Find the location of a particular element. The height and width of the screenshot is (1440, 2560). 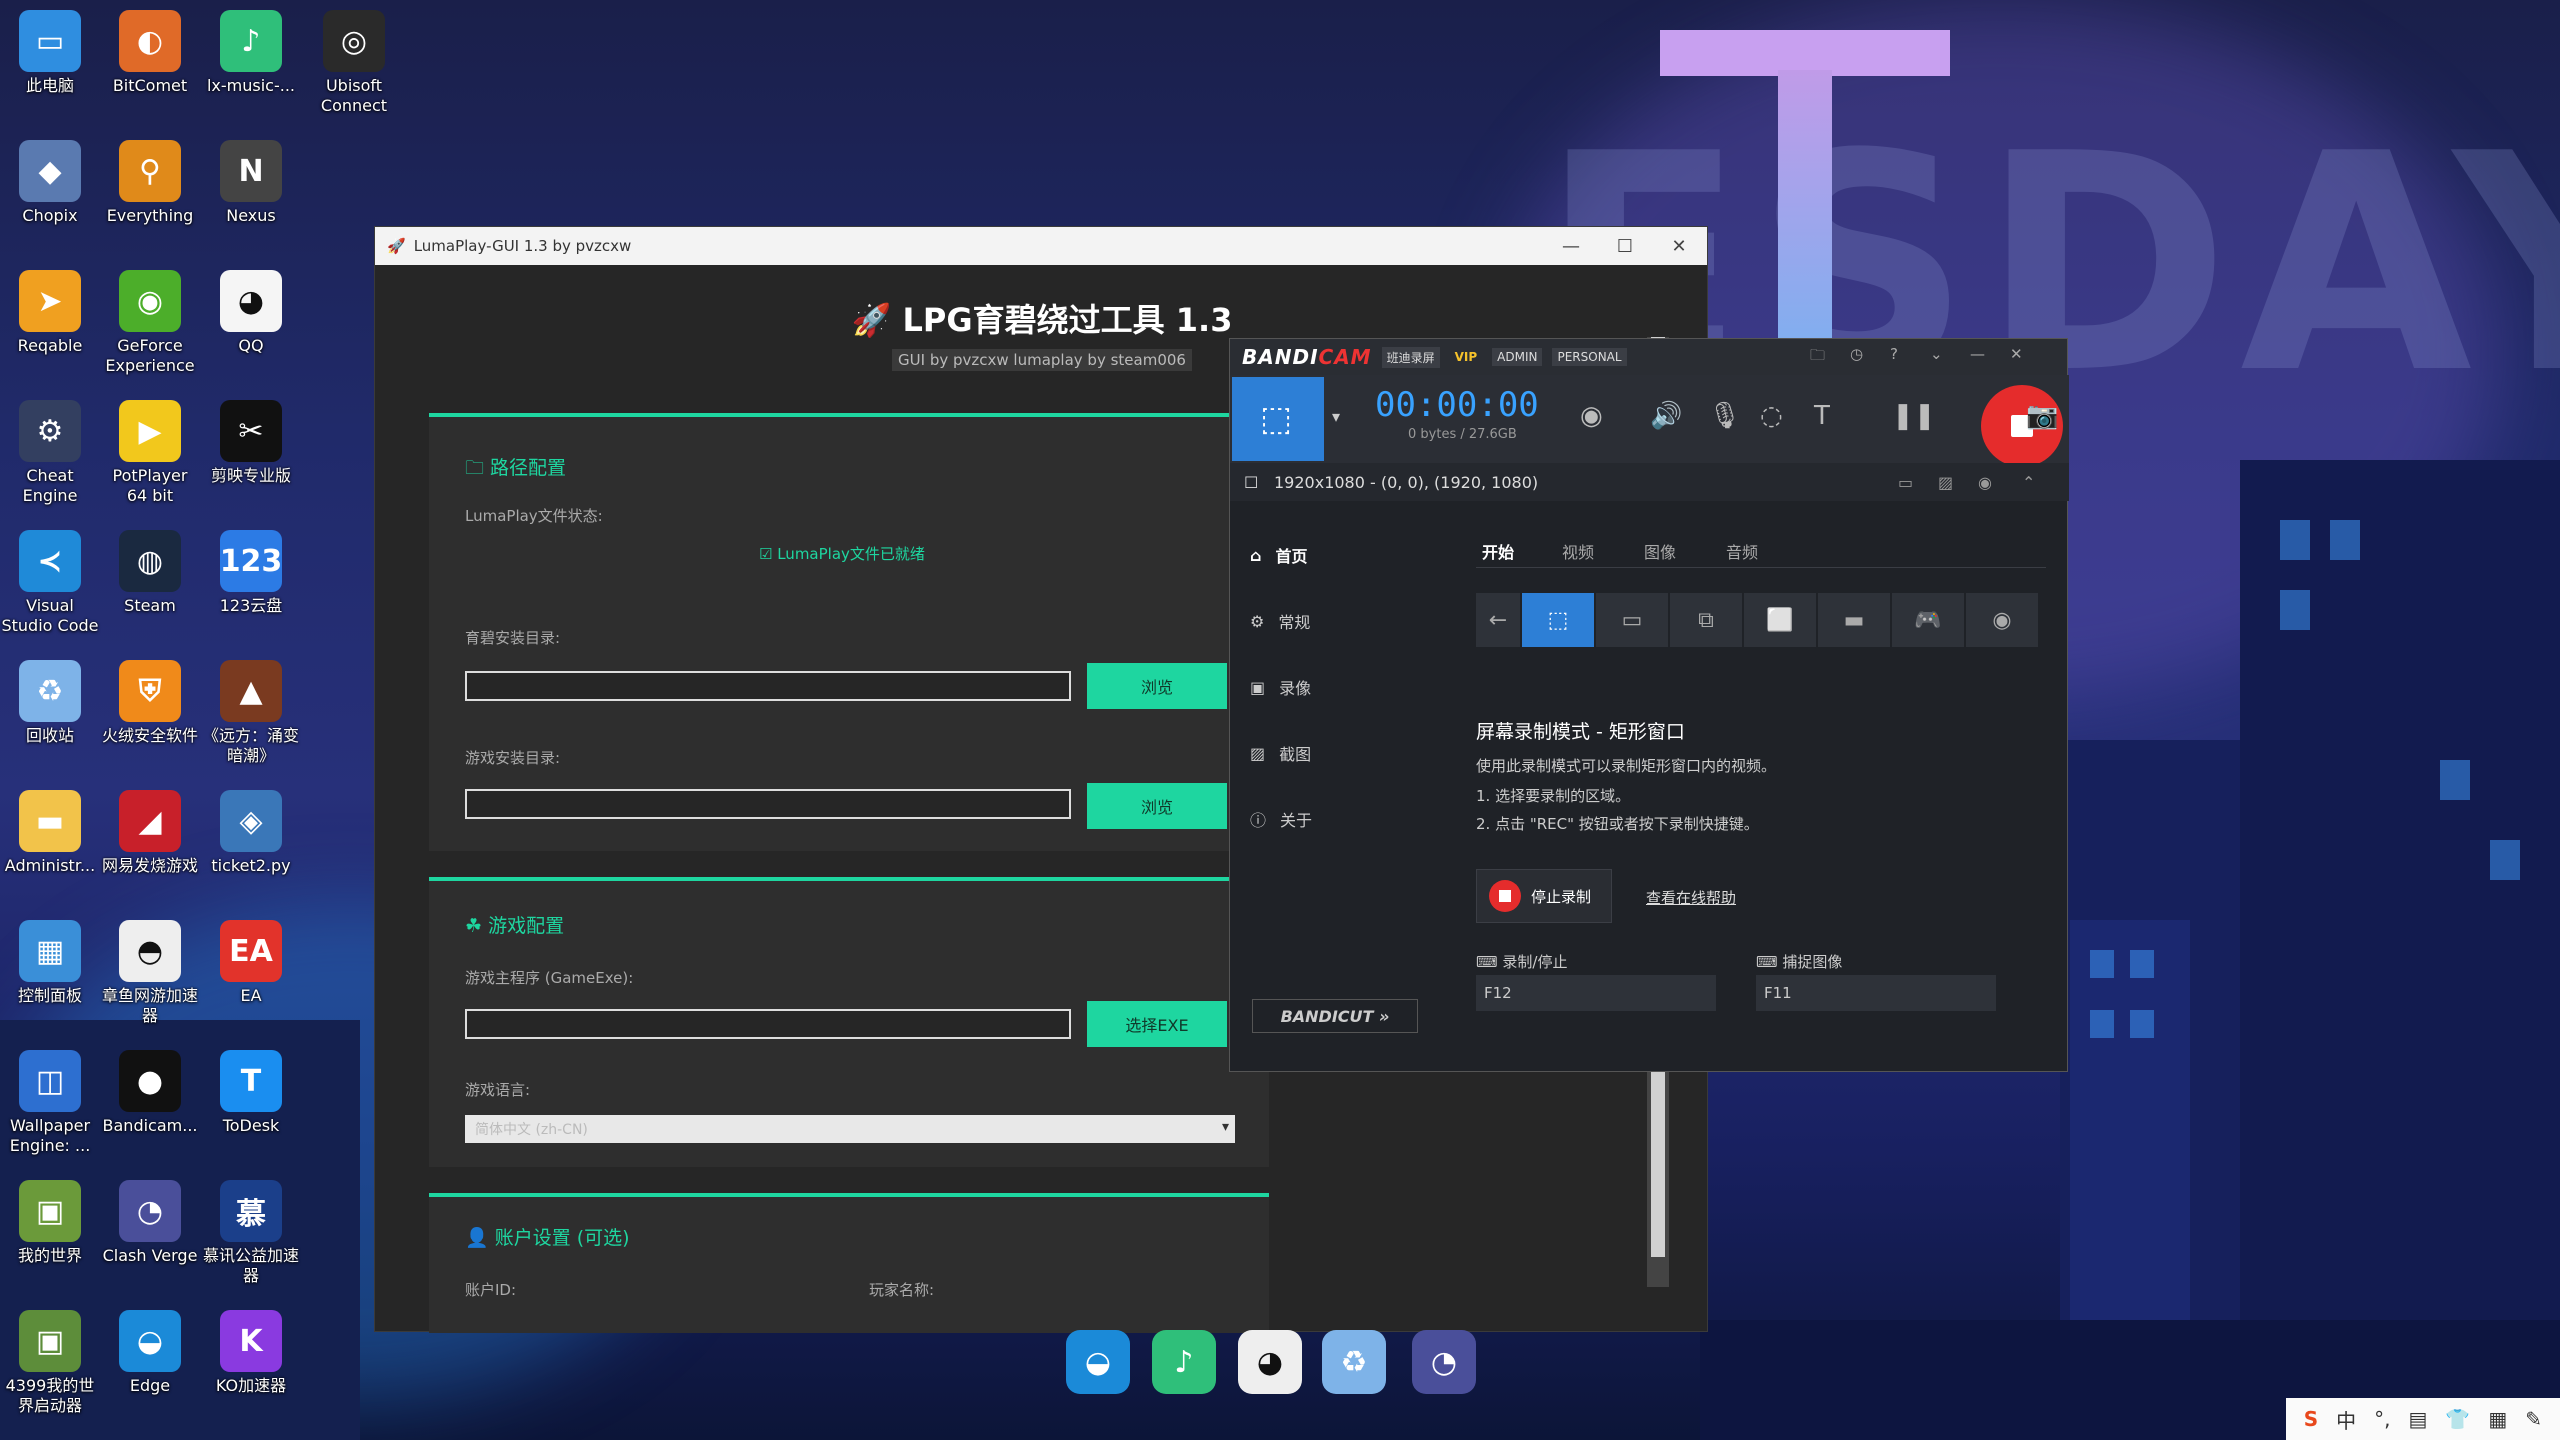

fullscreen-mode-icon: ▭ is located at coordinates (1632, 620).